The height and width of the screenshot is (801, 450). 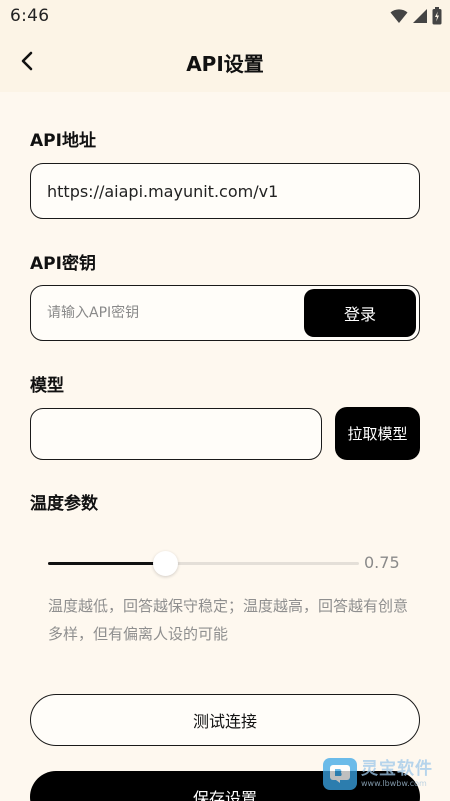 I want to click on temperature-label: 温度参数, so click(x=64, y=504).